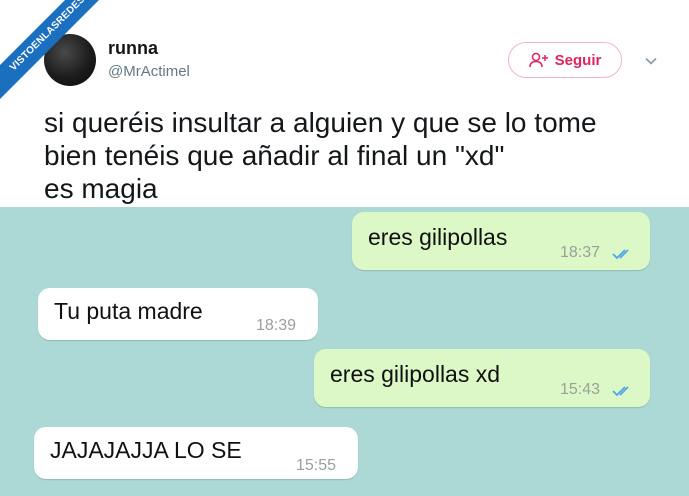  I want to click on message-time: 18:39, so click(276, 325).